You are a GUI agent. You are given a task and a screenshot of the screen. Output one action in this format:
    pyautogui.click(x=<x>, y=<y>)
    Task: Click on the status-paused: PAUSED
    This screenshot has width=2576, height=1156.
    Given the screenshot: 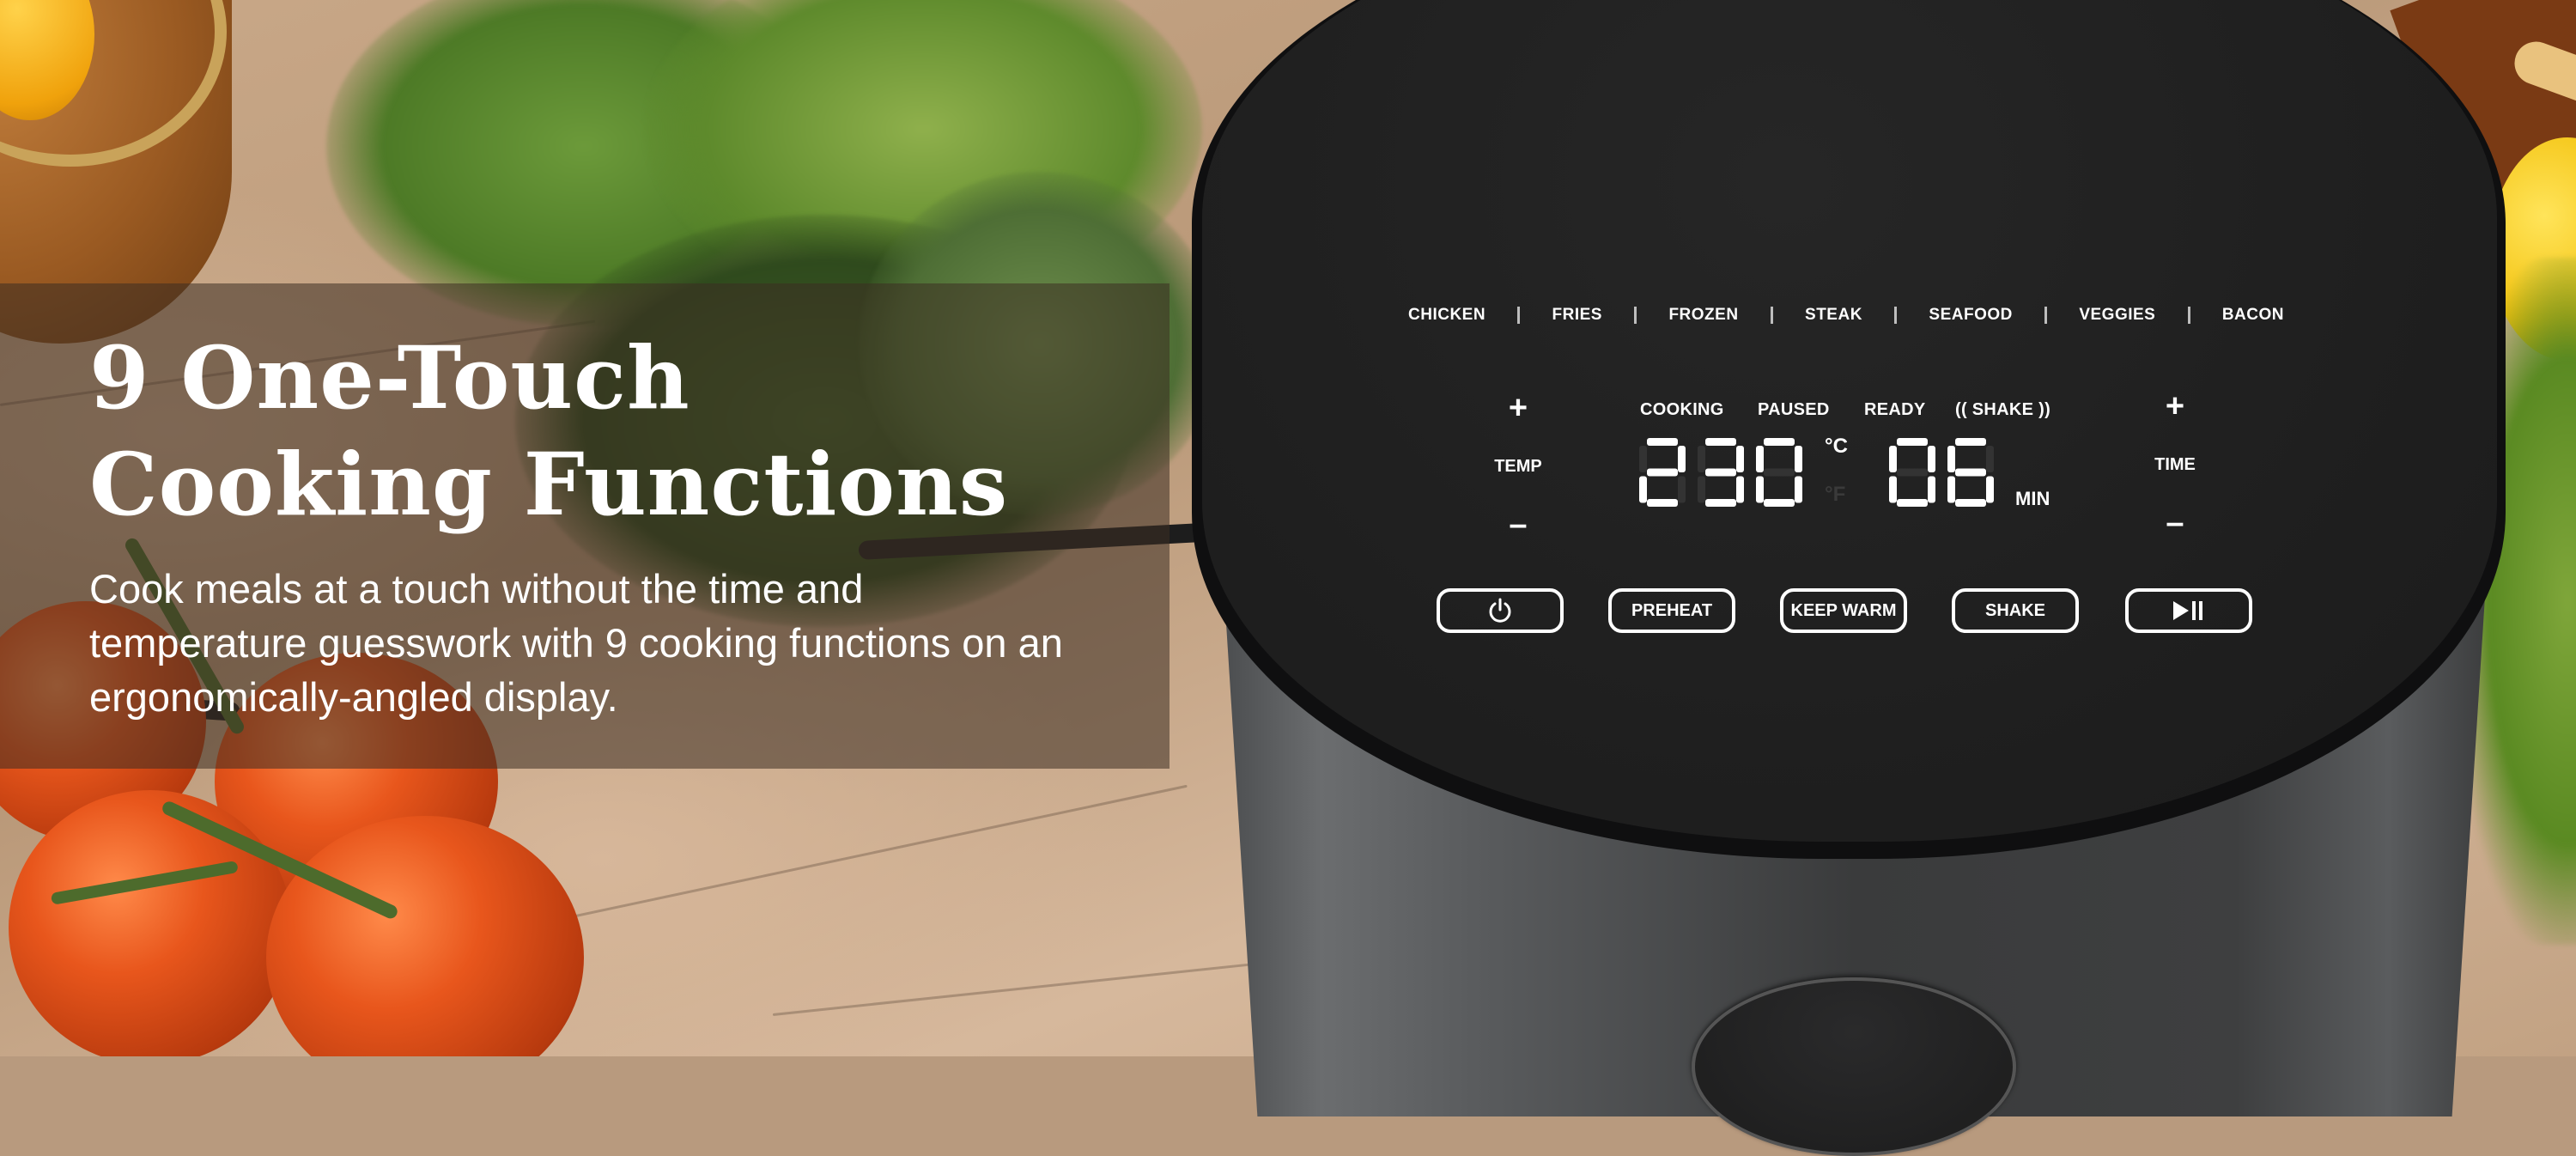 What is the action you would take?
    pyautogui.click(x=1794, y=409)
    